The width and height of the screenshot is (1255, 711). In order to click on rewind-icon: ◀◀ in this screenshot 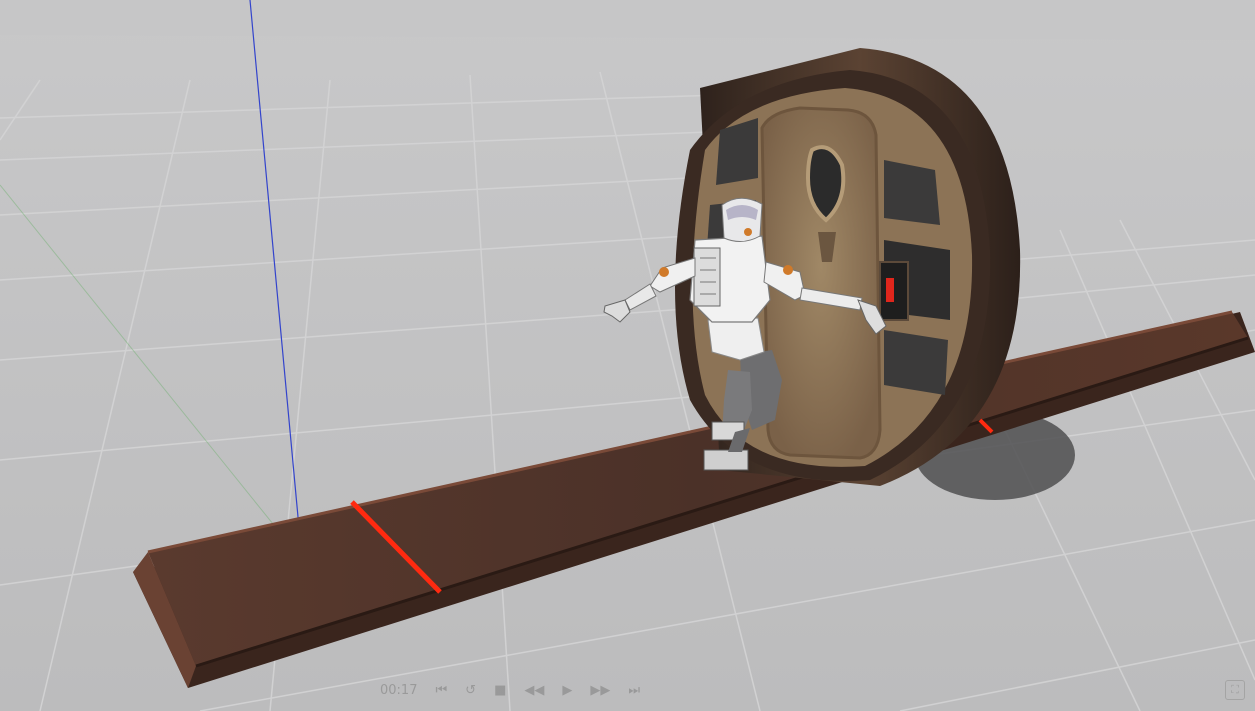, I will do `click(534, 690)`.